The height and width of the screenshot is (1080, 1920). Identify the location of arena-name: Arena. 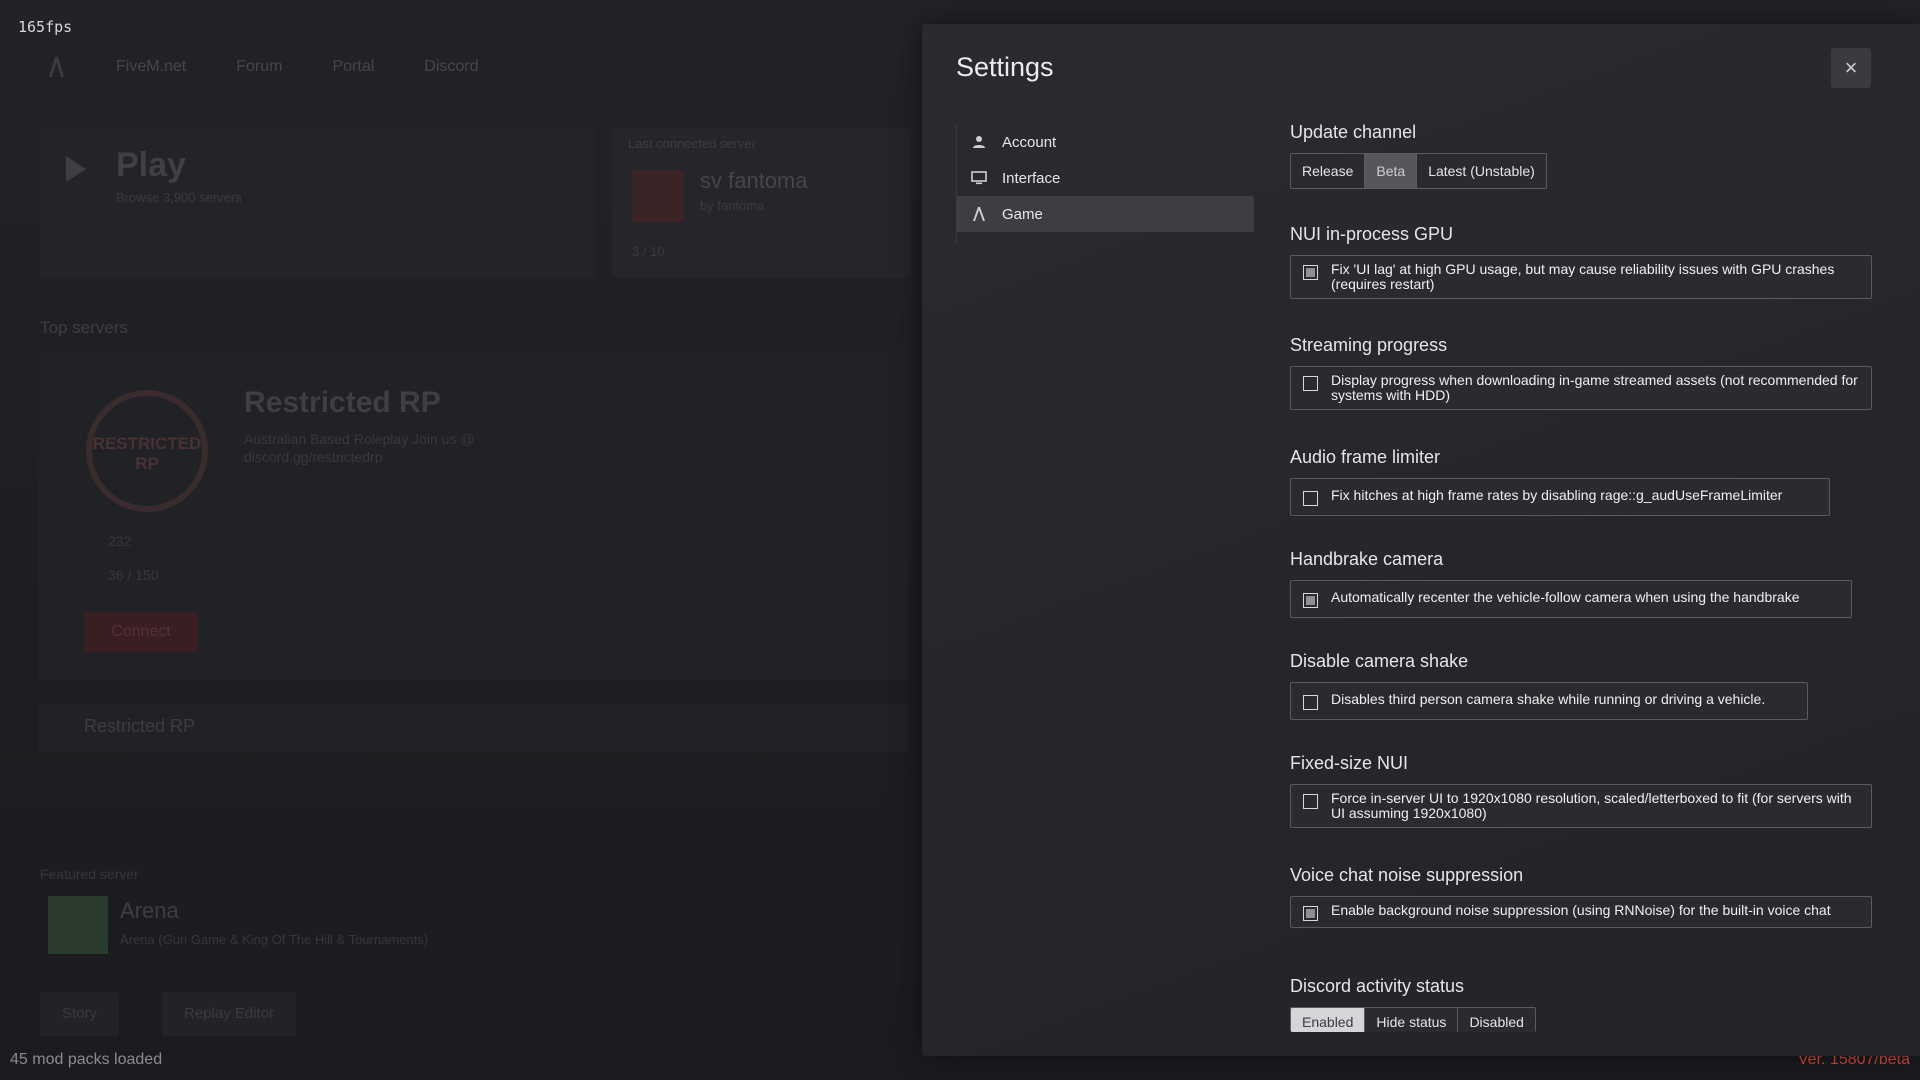
(149, 911).